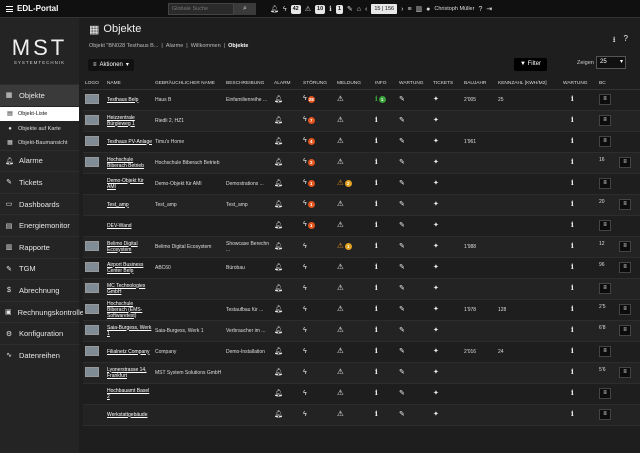  What do you see at coordinates (39, 225) in the screenshot?
I see `sidebar-item-energiemonitor: ▤ Energiemonitor` at bounding box center [39, 225].